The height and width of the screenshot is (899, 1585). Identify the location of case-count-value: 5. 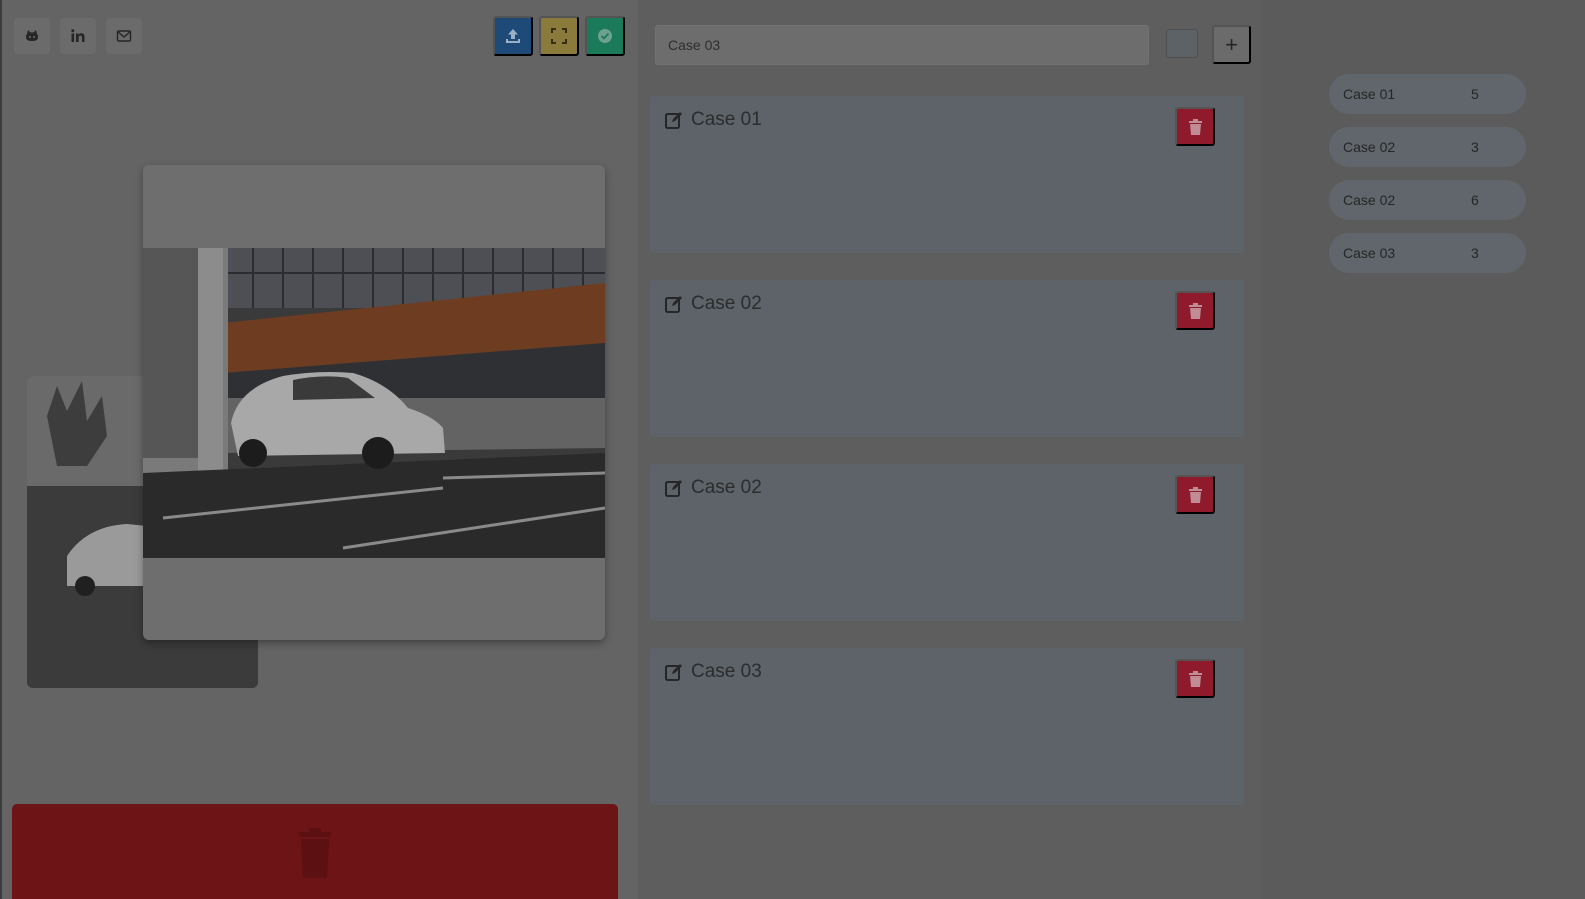
(1475, 94).